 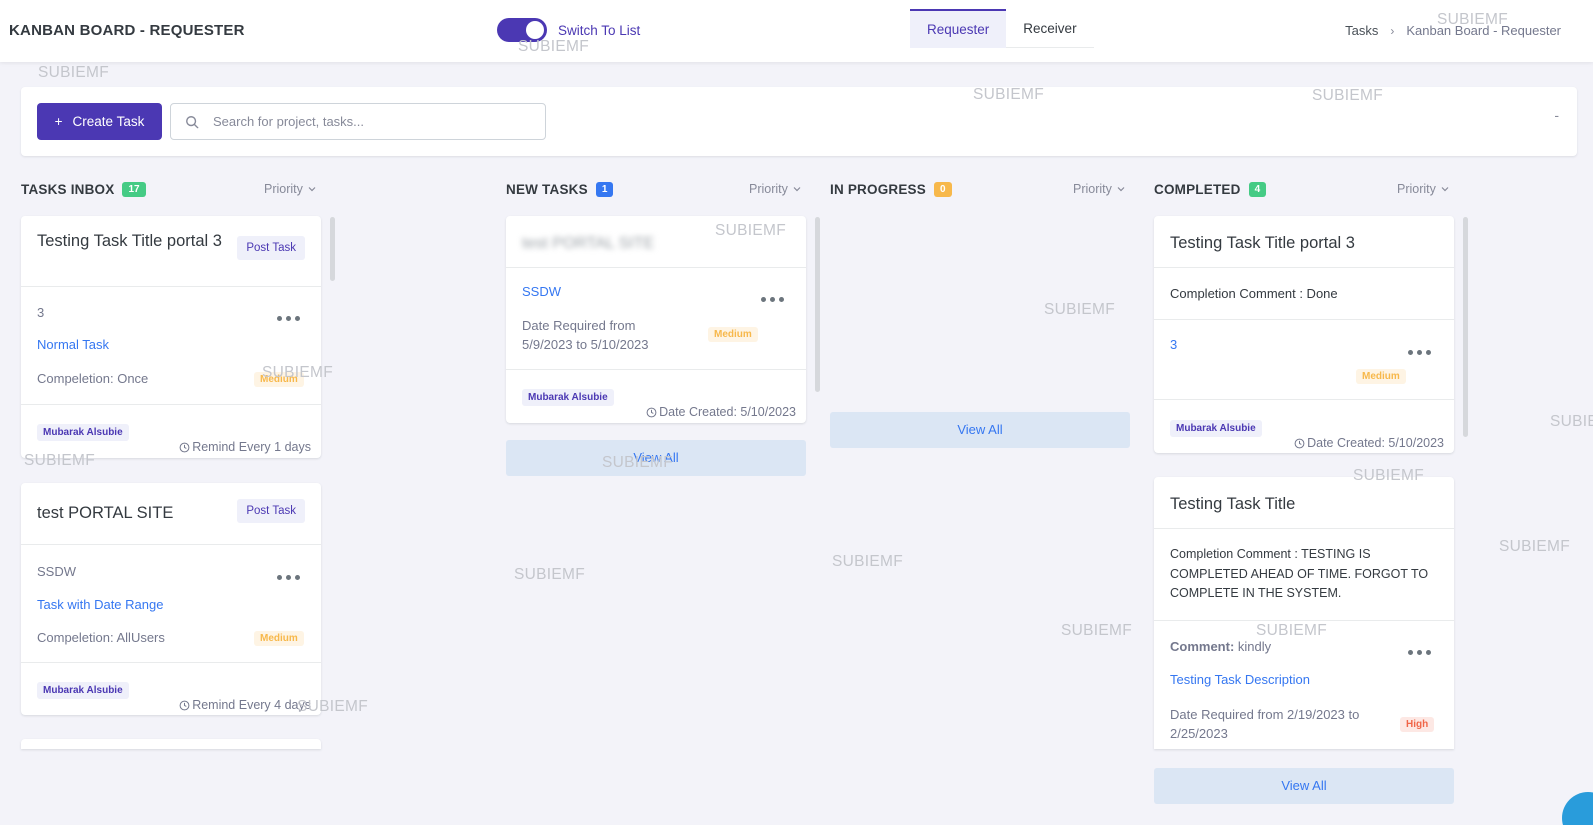 What do you see at coordinates (604, 189) in the screenshot?
I see `count-badge: 1` at bounding box center [604, 189].